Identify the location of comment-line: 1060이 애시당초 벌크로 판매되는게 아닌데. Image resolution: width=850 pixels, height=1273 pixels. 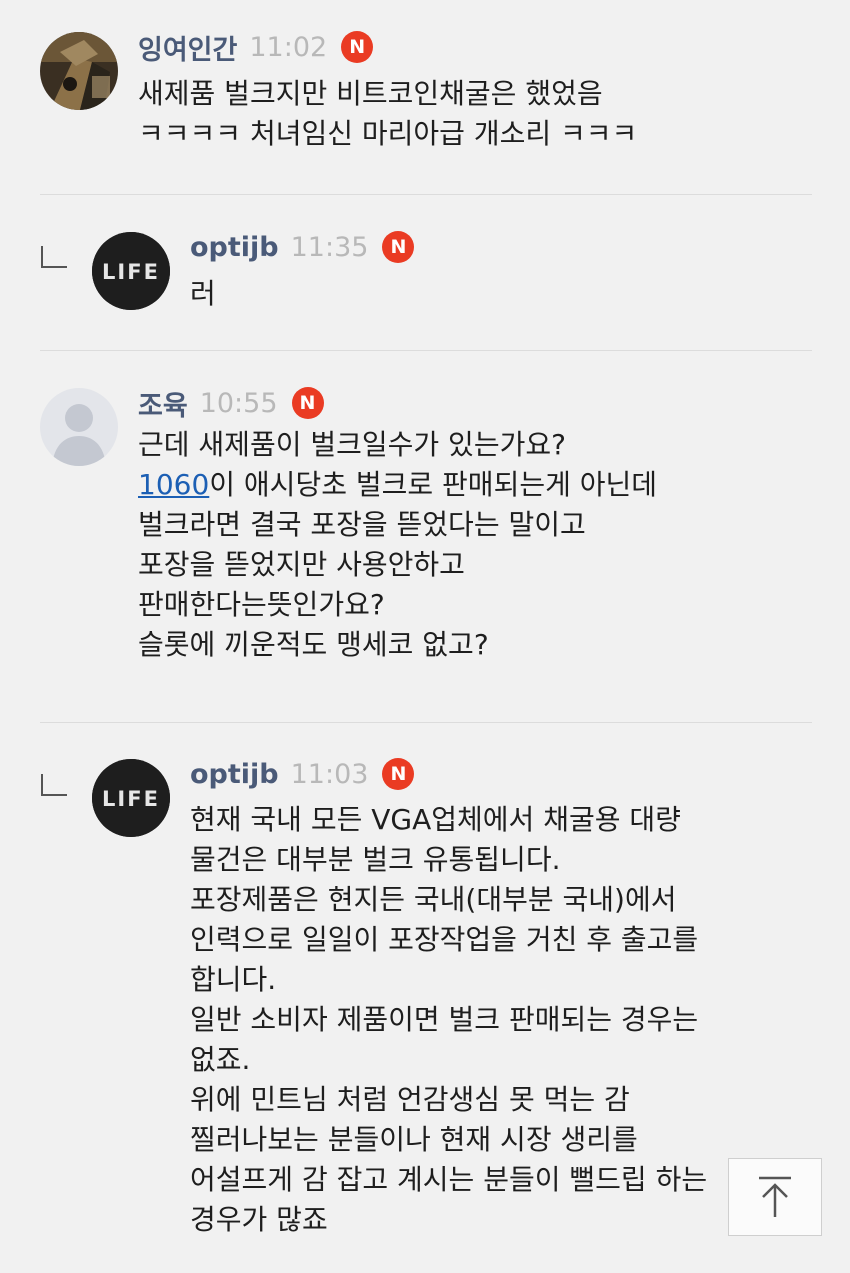
(397, 485).